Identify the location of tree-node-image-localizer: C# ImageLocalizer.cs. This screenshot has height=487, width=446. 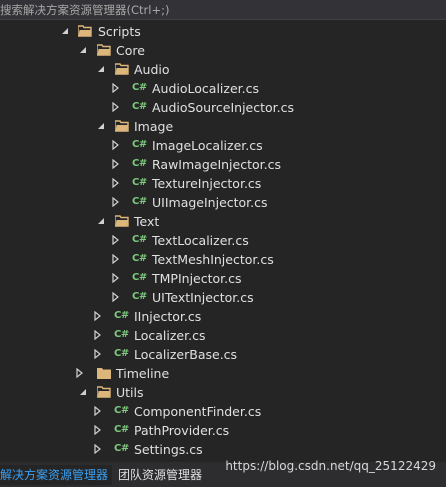
(223, 145).